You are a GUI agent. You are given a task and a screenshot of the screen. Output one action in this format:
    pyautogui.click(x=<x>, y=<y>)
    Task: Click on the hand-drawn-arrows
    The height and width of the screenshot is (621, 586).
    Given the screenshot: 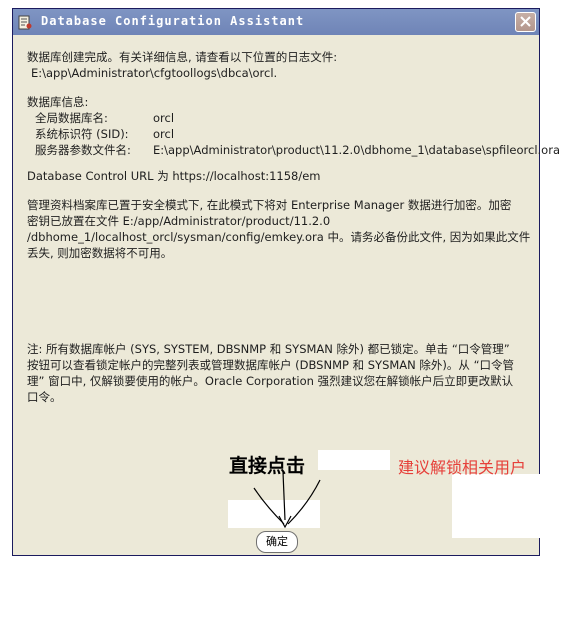 What is the action you would take?
    pyautogui.click(x=287, y=500)
    